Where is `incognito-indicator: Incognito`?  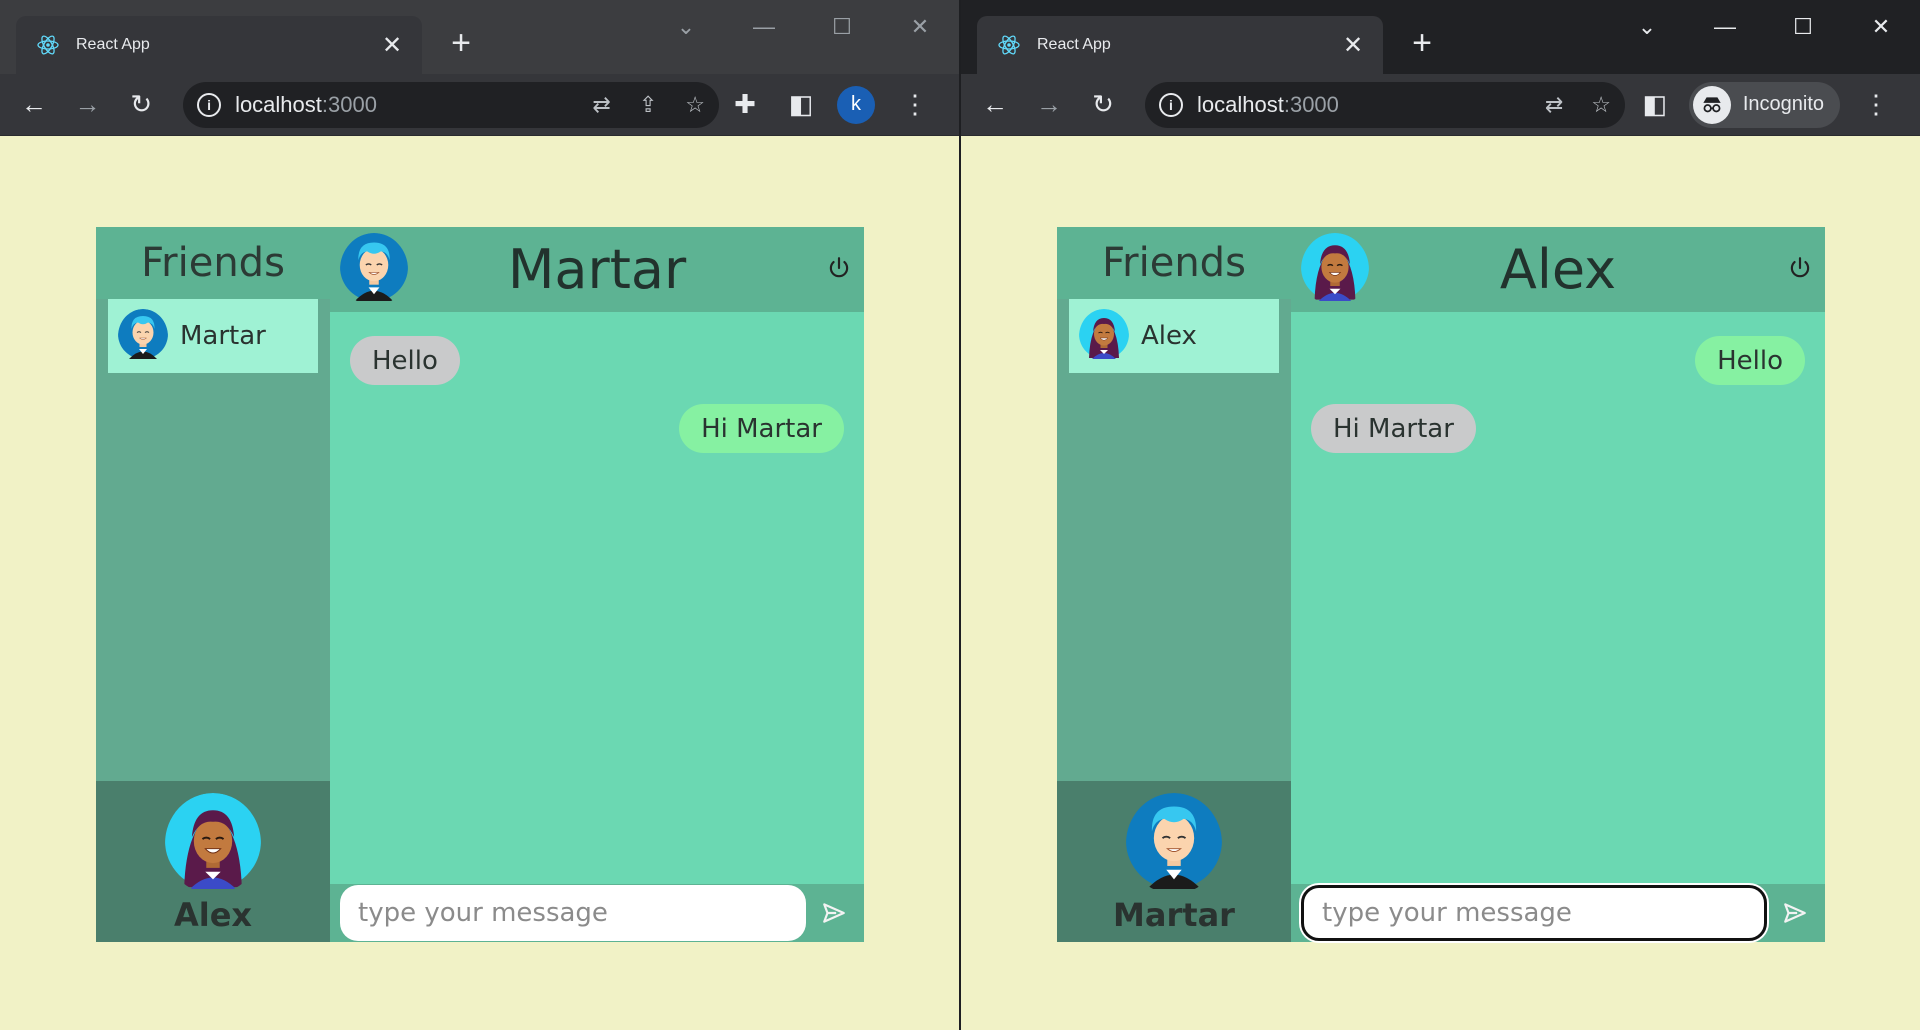 incognito-indicator: Incognito is located at coordinates (1764, 104).